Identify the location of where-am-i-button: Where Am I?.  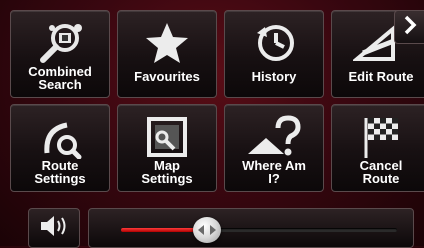
(274, 148).